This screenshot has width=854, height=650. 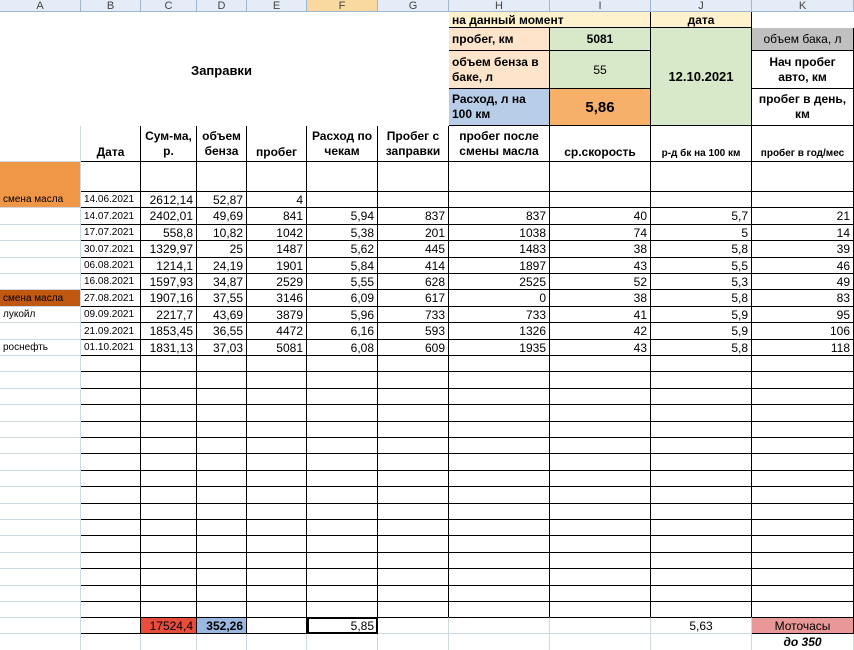 I want to click on table-cell-vol: 36,55, so click(x=222, y=331).